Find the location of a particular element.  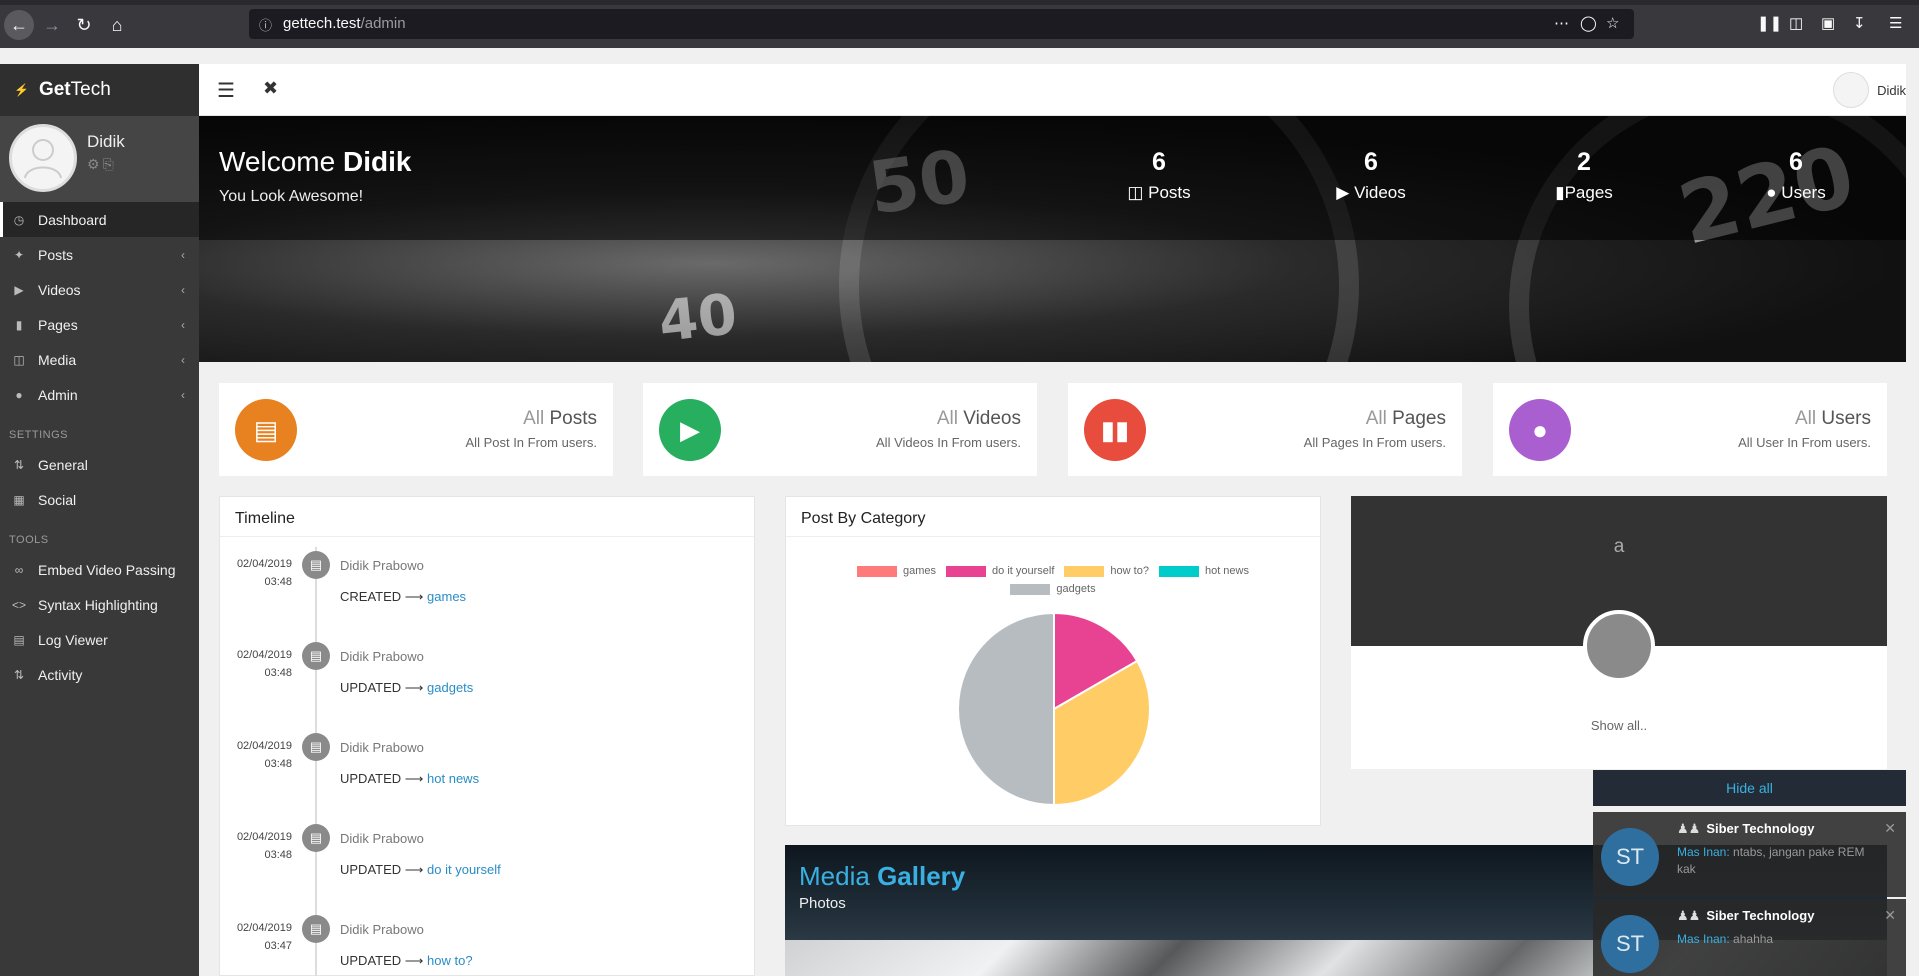

group-icon: ♟♟ is located at coordinates (1689, 828).